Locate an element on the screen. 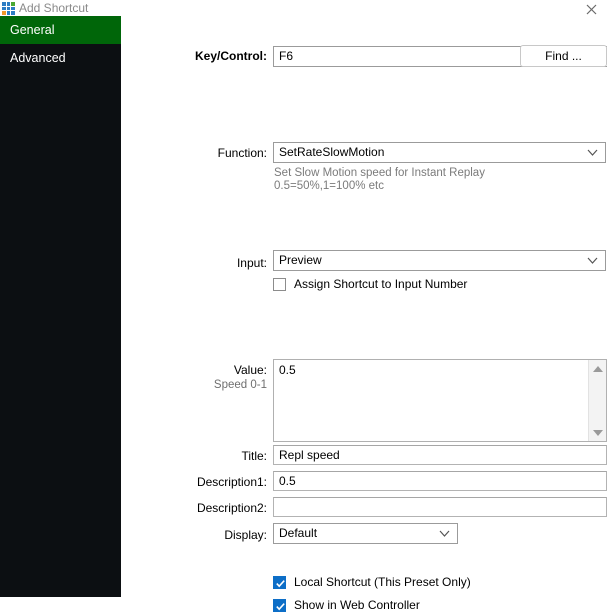 This screenshot has width=607, height=612. title-label: Title: is located at coordinates (254, 456).